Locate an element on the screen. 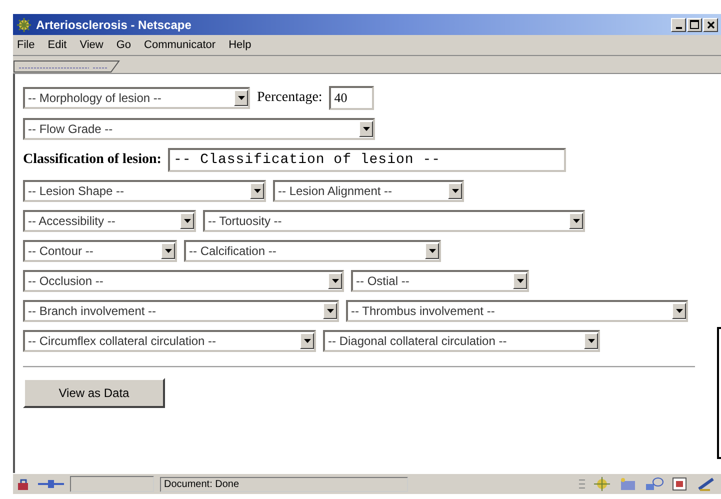 This screenshot has height=499, width=721. close-icon is located at coordinates (710, 24).